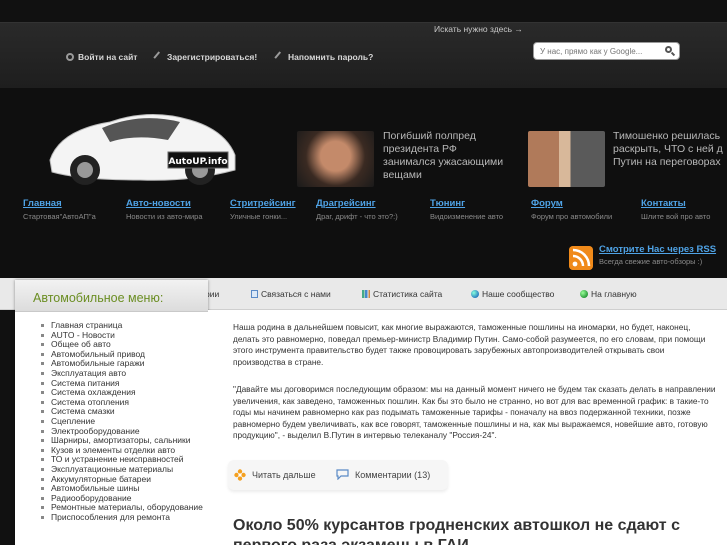  What do you see at coordinates (275, 475) in the screenshot?
I see `read-more-link: Читать дальше` at bounding box center [275, 475].